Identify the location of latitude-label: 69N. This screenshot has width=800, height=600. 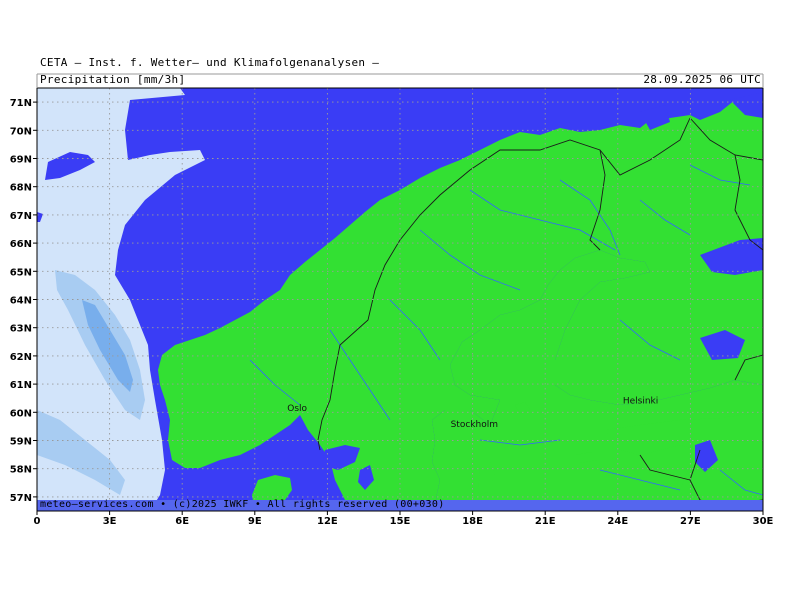
(21, 160).